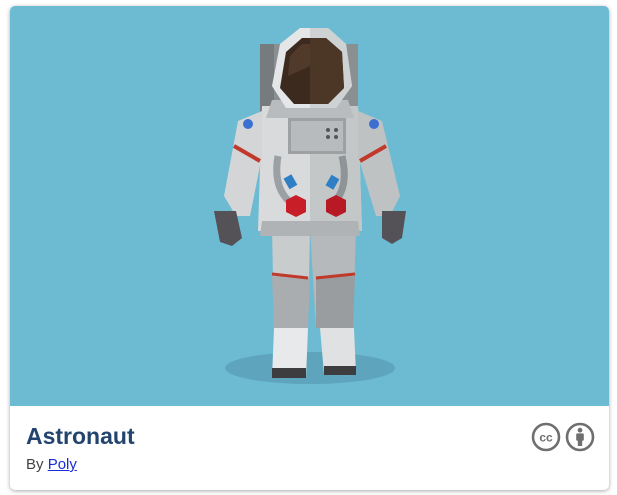 The height and width of the screenshot is (495, 617). What do you see at coordinates (62, 464) in the screenshot?
I see `author-link: Poly` at bounding box center [62, 464].